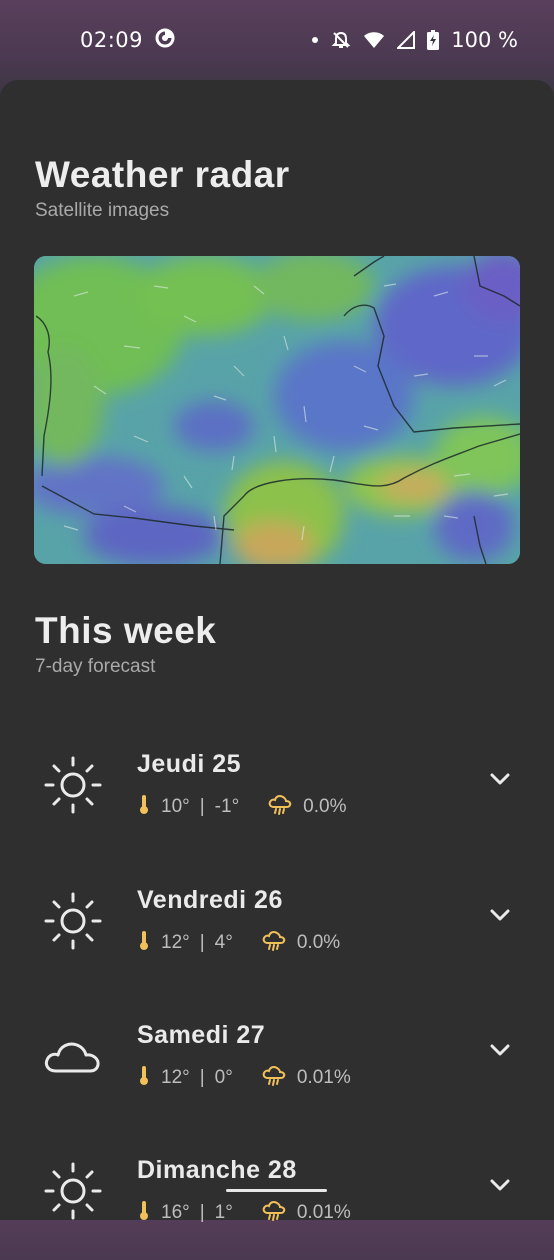  What do you see at coordinates (217, 1170) in the screenshot?
I see `day-name: Dimanche 28` at bounding box center [217, 1170].